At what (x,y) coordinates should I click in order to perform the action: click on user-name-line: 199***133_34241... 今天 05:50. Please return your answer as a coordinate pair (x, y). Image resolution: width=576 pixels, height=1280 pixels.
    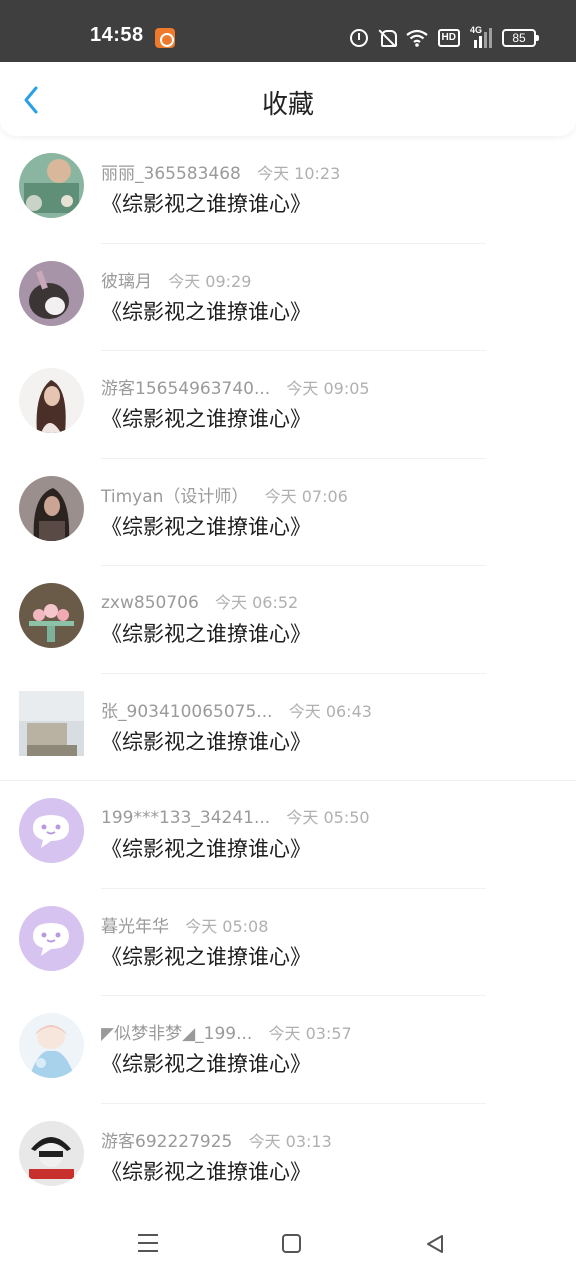
    Looking at the image, I should click on (235, 816).